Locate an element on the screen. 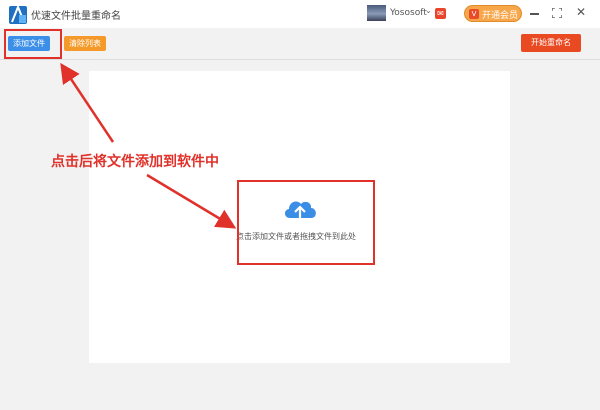 This screenshot has height=410, width=600. annotation-arrows is located at coordinates (148, 145).